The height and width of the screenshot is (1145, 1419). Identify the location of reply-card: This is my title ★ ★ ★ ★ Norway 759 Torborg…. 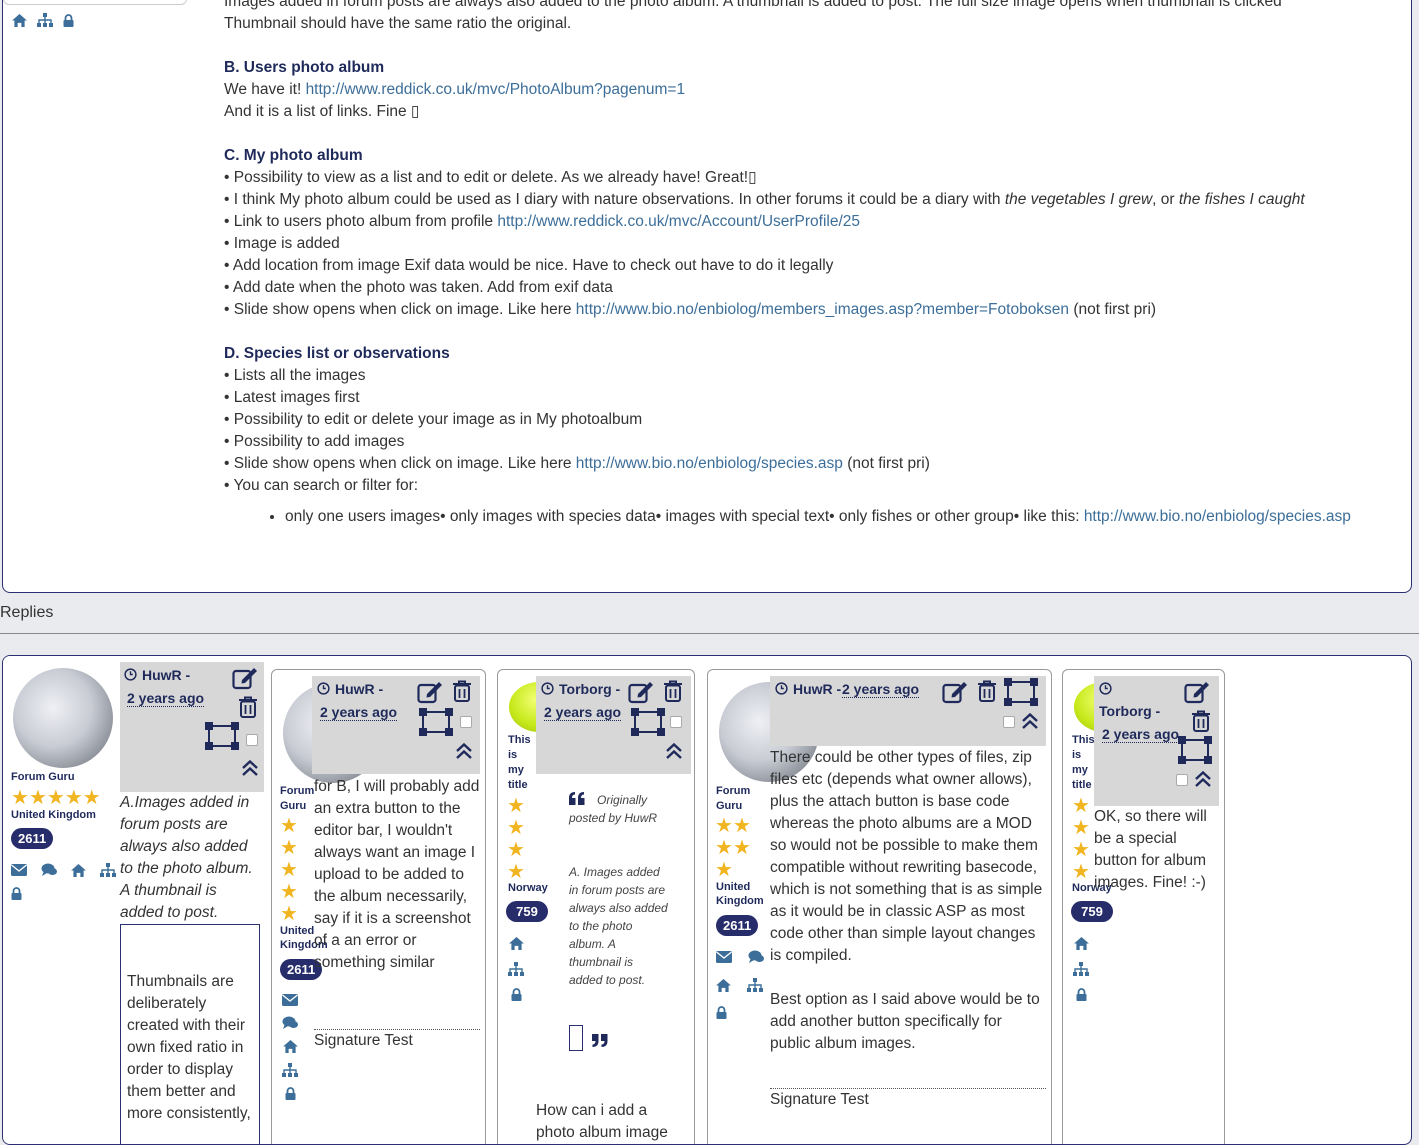
(1143, 906).